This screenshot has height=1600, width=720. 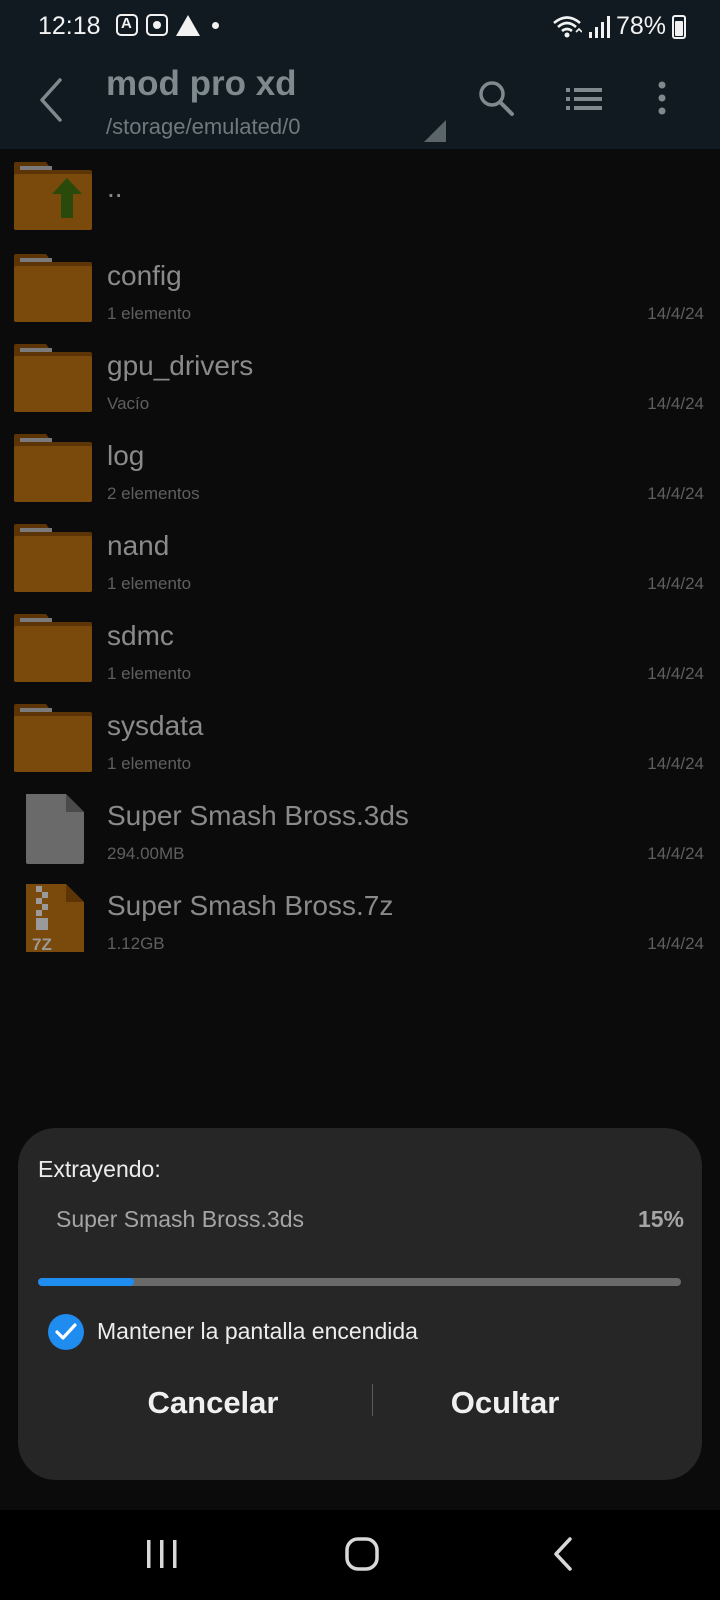 I want to click on list-item: sysdata 1 elemento 14/4/24, so click(x=360, y=737).